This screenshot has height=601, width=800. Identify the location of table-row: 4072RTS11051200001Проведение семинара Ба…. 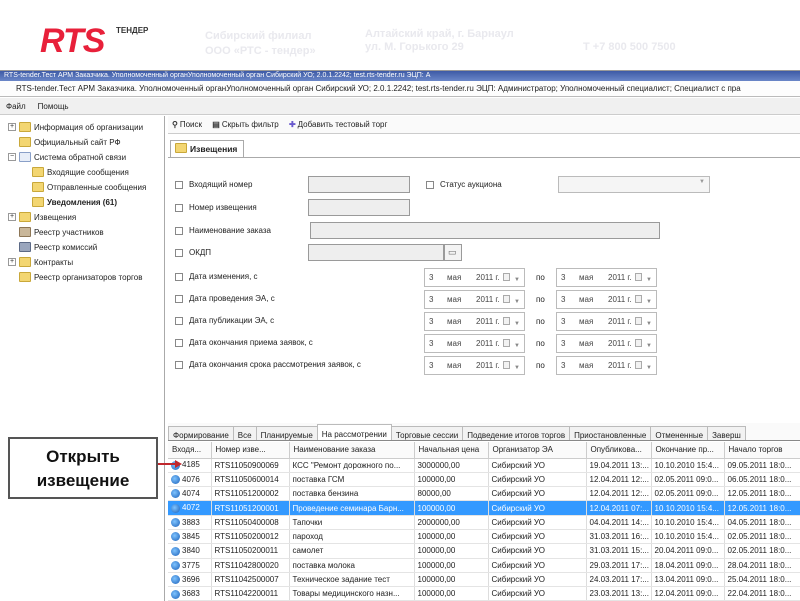
(484, 508).